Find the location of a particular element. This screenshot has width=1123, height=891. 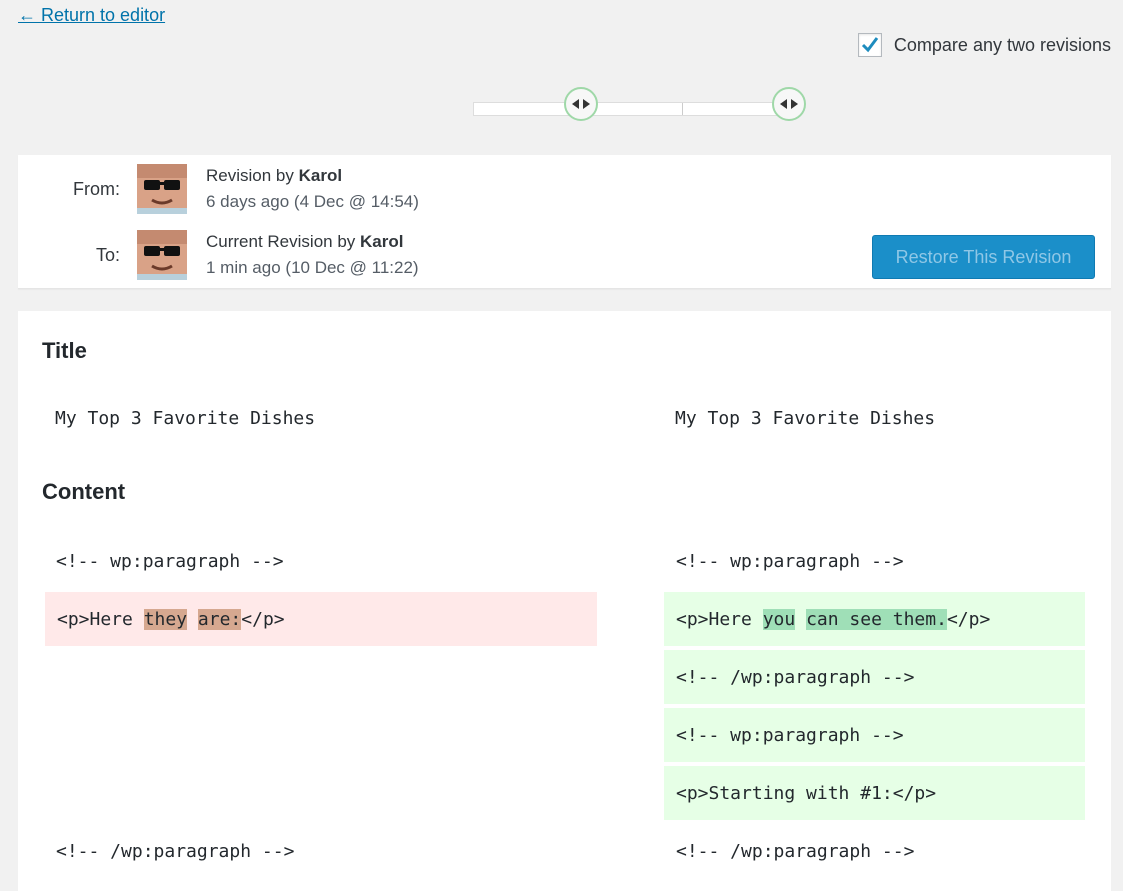

return-to-editor-link: ← Return to editor is located at coordinates (91, 15).